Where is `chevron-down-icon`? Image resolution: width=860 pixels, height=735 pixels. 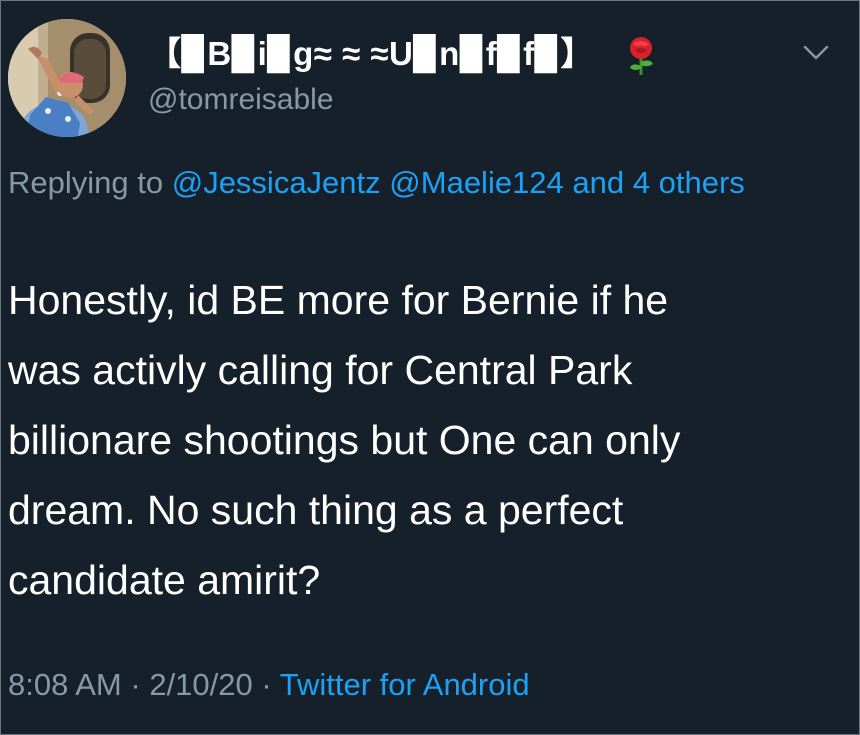
chevron-down-icon is located at coordinates (816, 53).